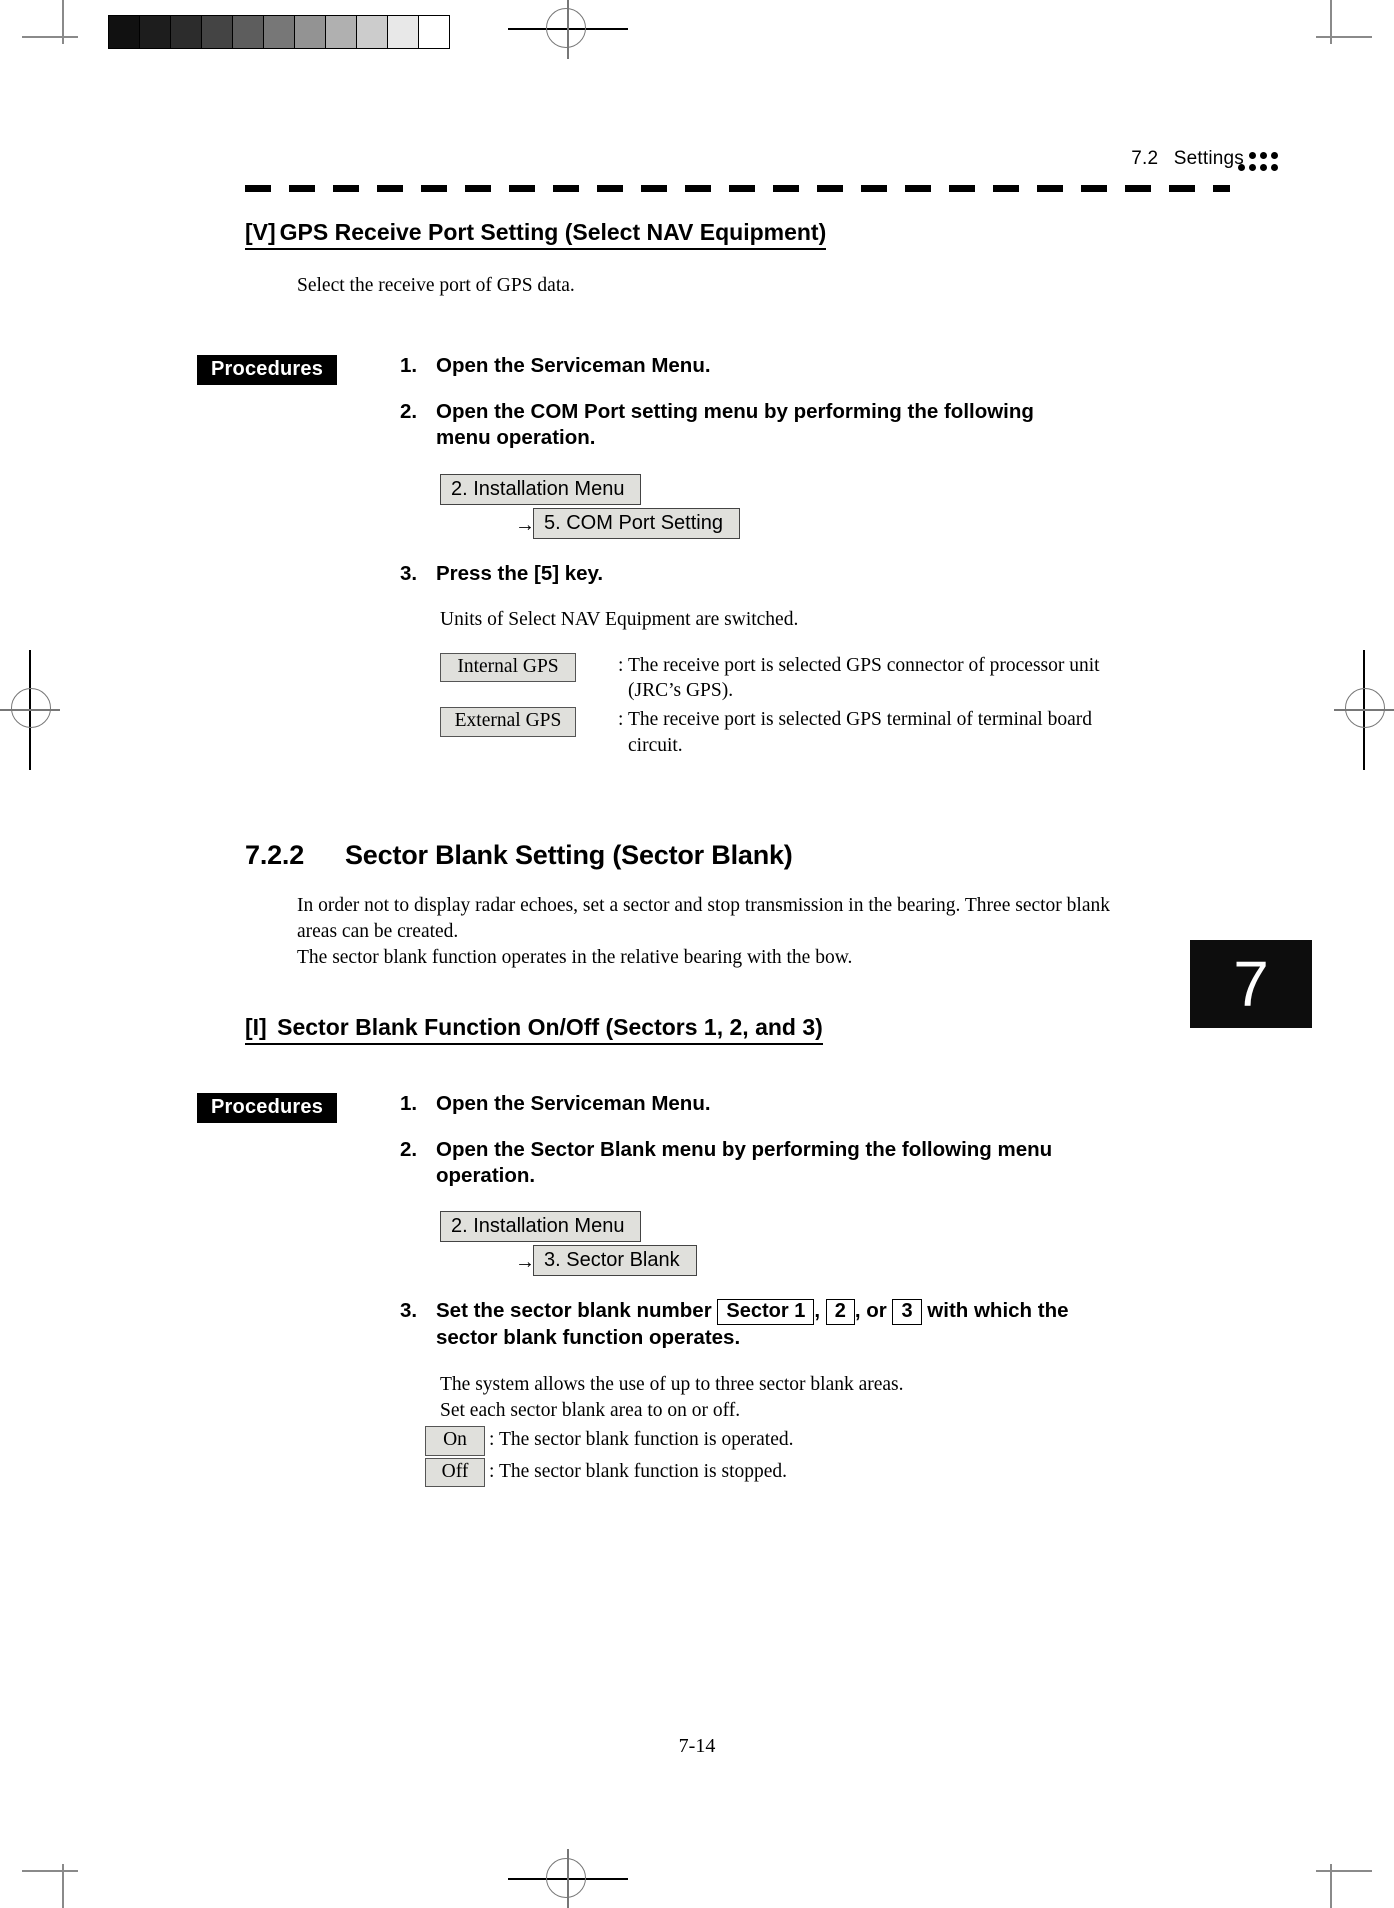 The width and height of the screenshot is (1394, 1908). Describe the element at coordinates (541, 1227) in the screenshot. I see `menu-item-installation-menu-2: 2. Installation Menu` at that location.